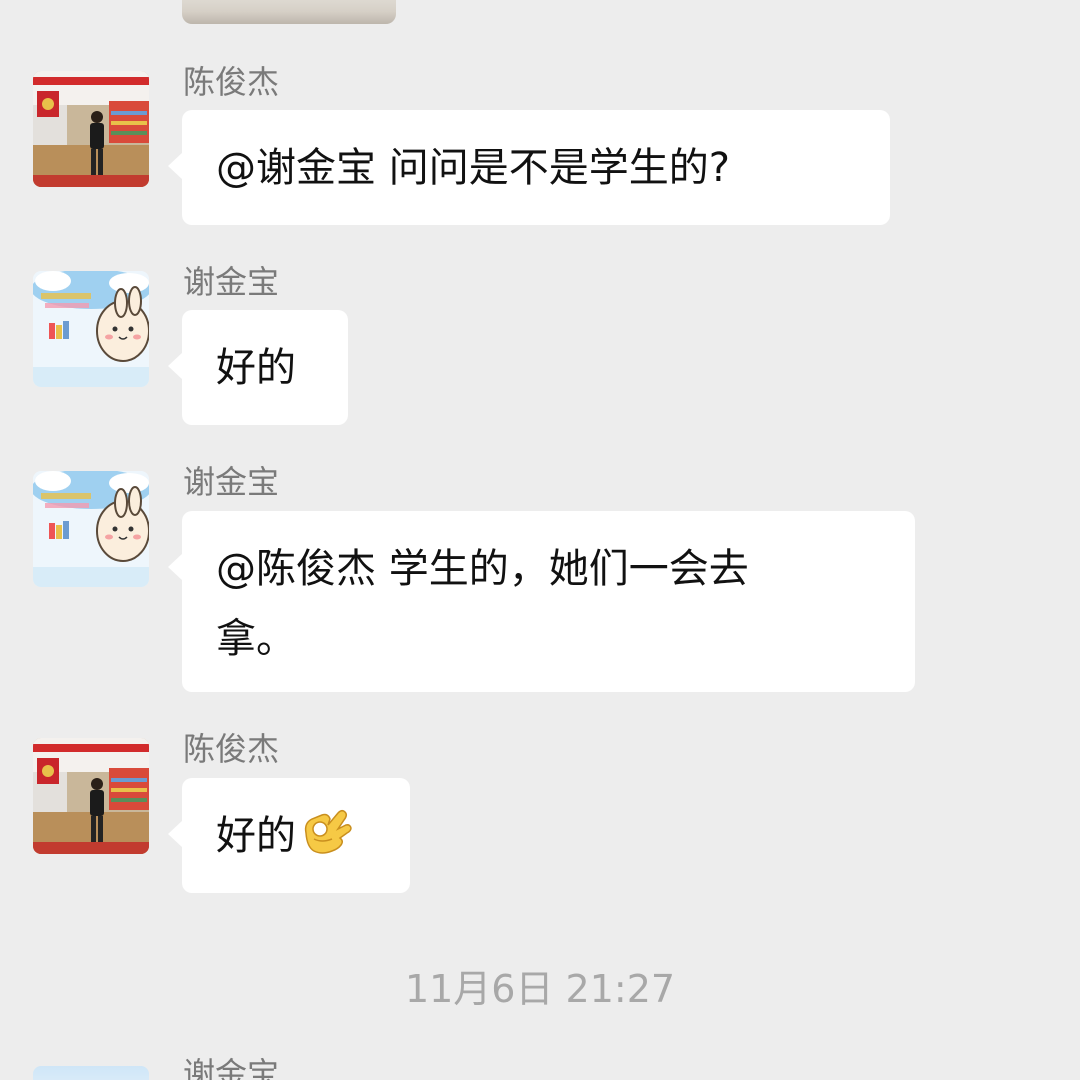  I want to click on message-bubble: @谢金宝 问问是不是学生的?, so click(529, 167).